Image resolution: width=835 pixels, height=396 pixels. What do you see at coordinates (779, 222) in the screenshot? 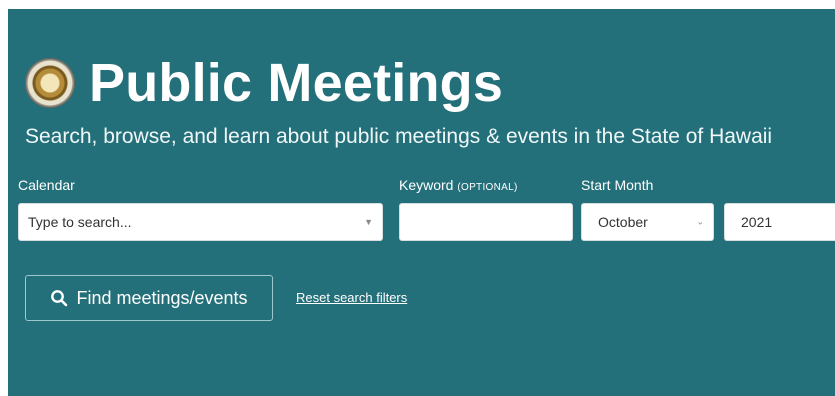
I see `year-select: 2021` at bounding box center [779, 222].